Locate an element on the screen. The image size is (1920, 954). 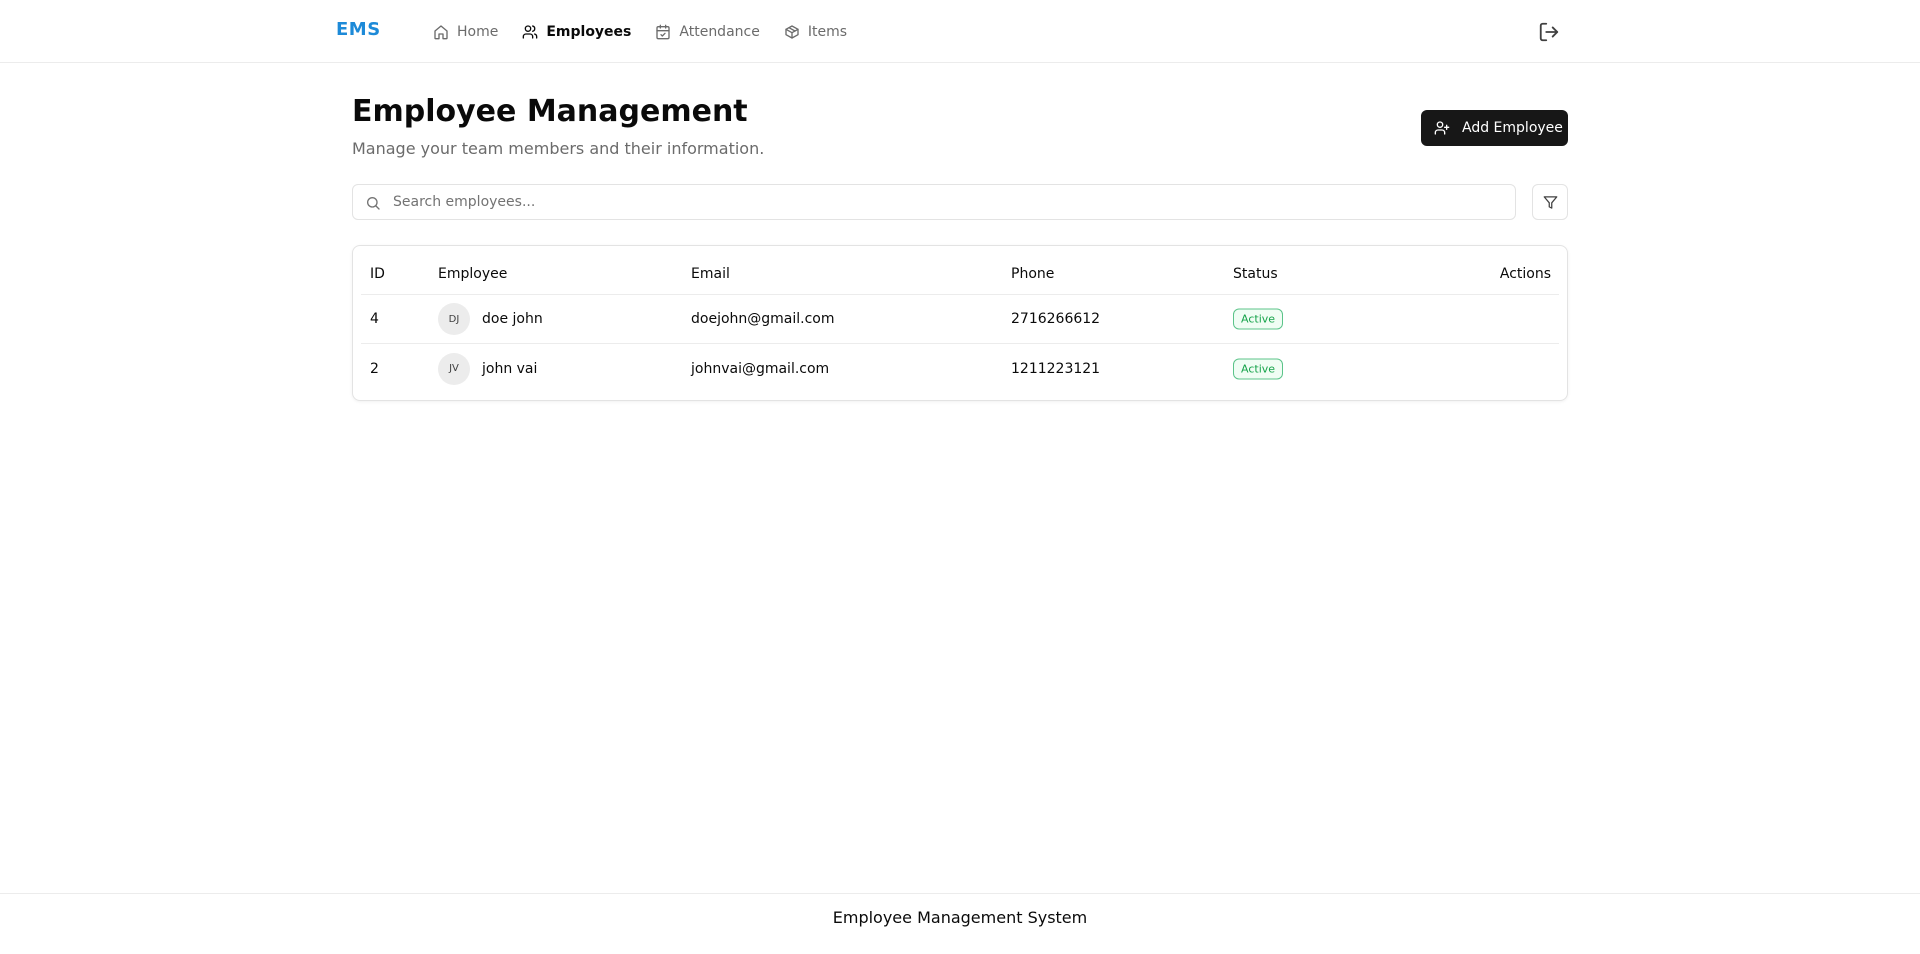
employee-cell: DJ doe john is located at coordinates (490, 319).